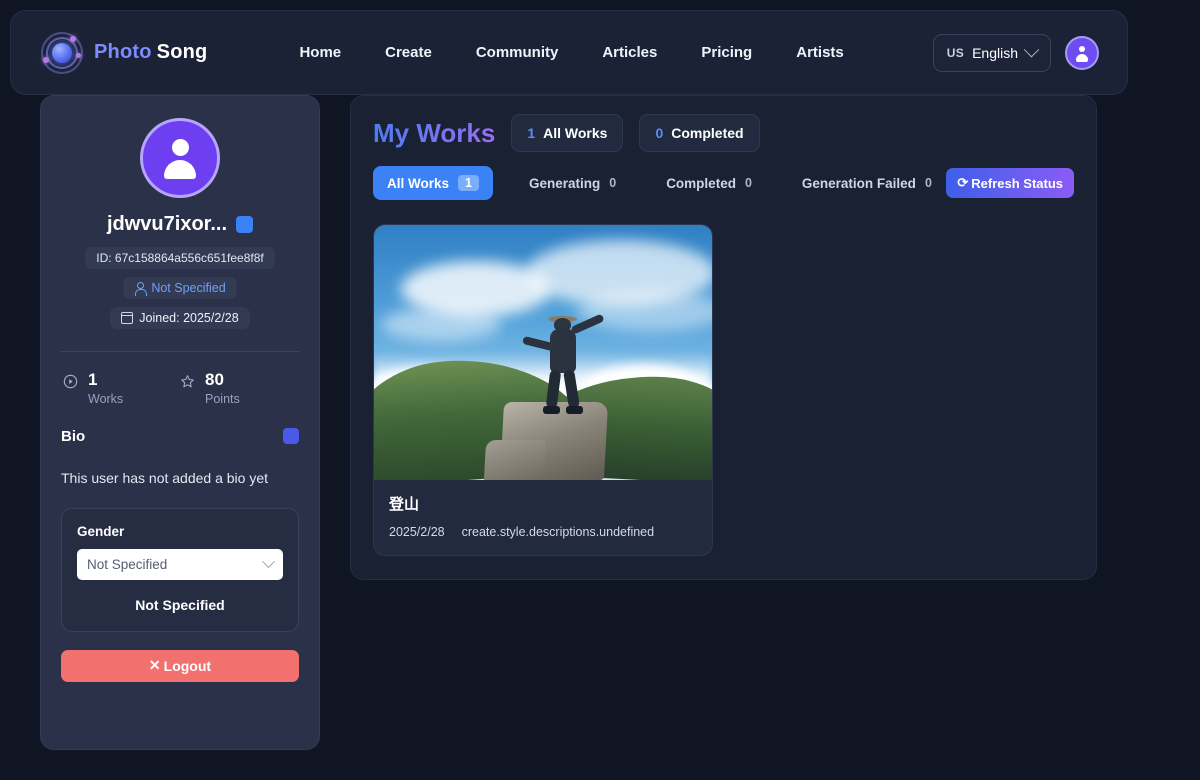 The image size is (1200, 780). What do you see at coordinates (189, 318) in the screenshot?
I see `joined-chip-label: Joined: 2025/2/28` at bounding box center [189, 318].